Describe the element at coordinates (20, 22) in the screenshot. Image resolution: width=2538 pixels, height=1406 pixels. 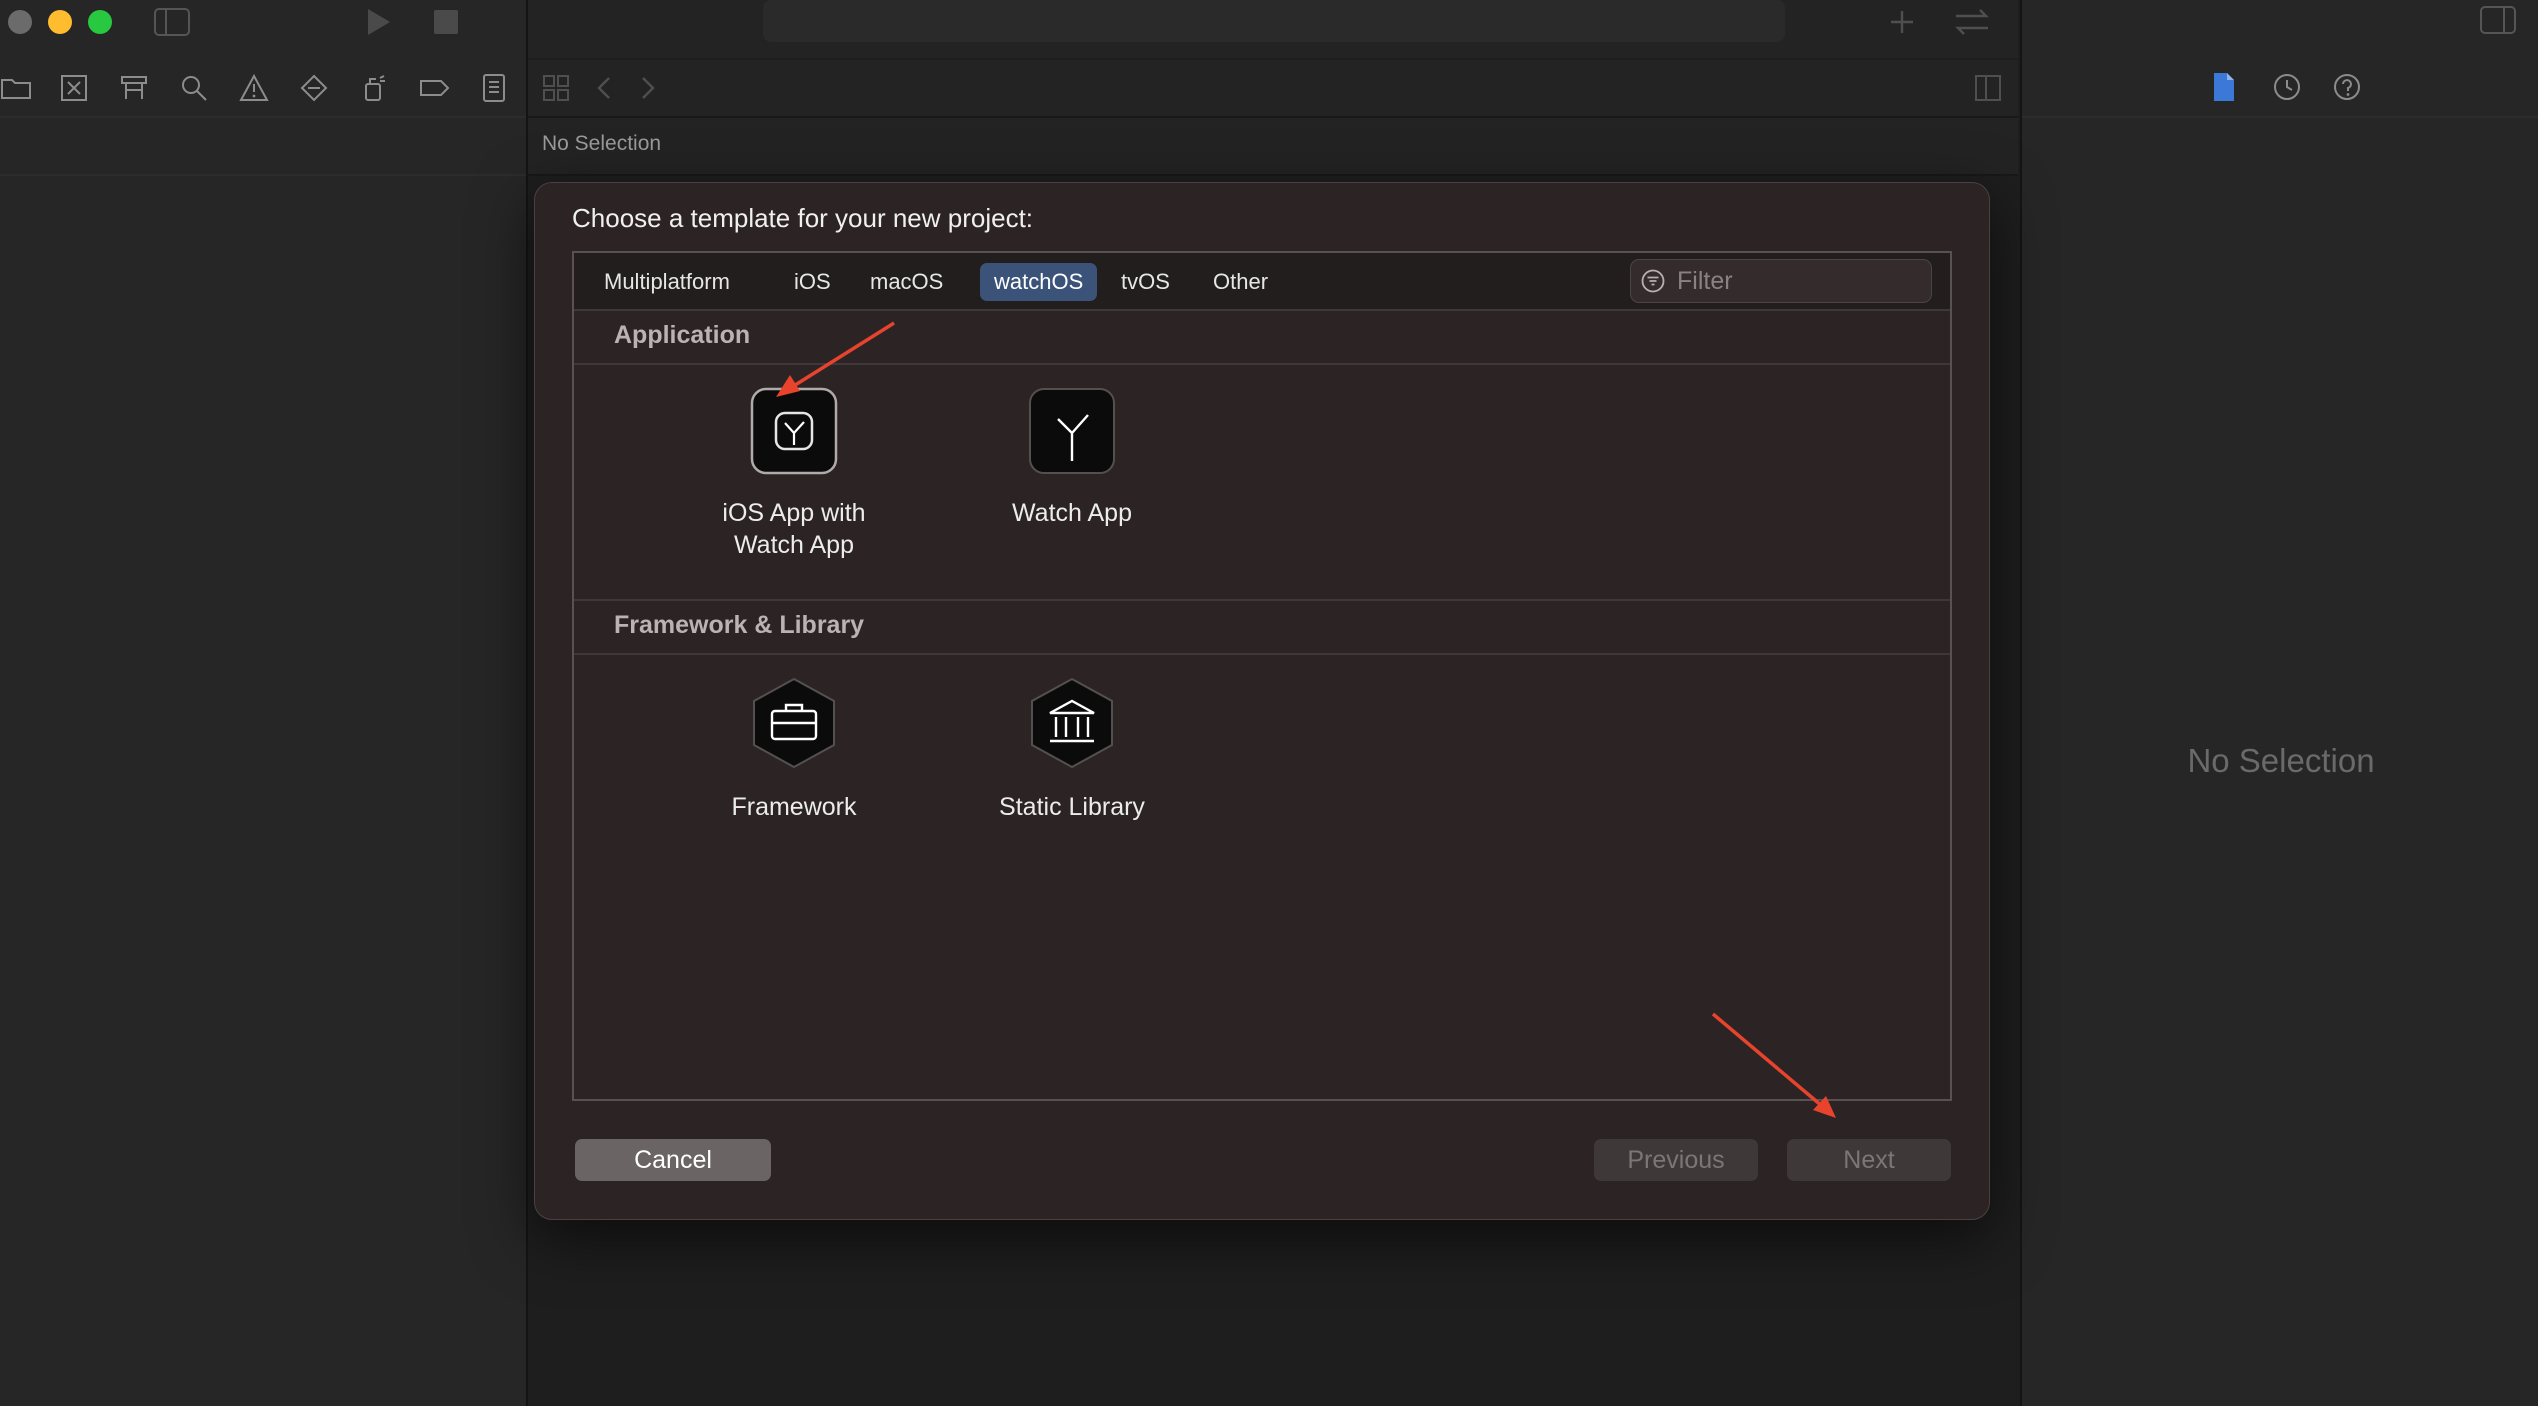
I see `close-window-button` at that location.